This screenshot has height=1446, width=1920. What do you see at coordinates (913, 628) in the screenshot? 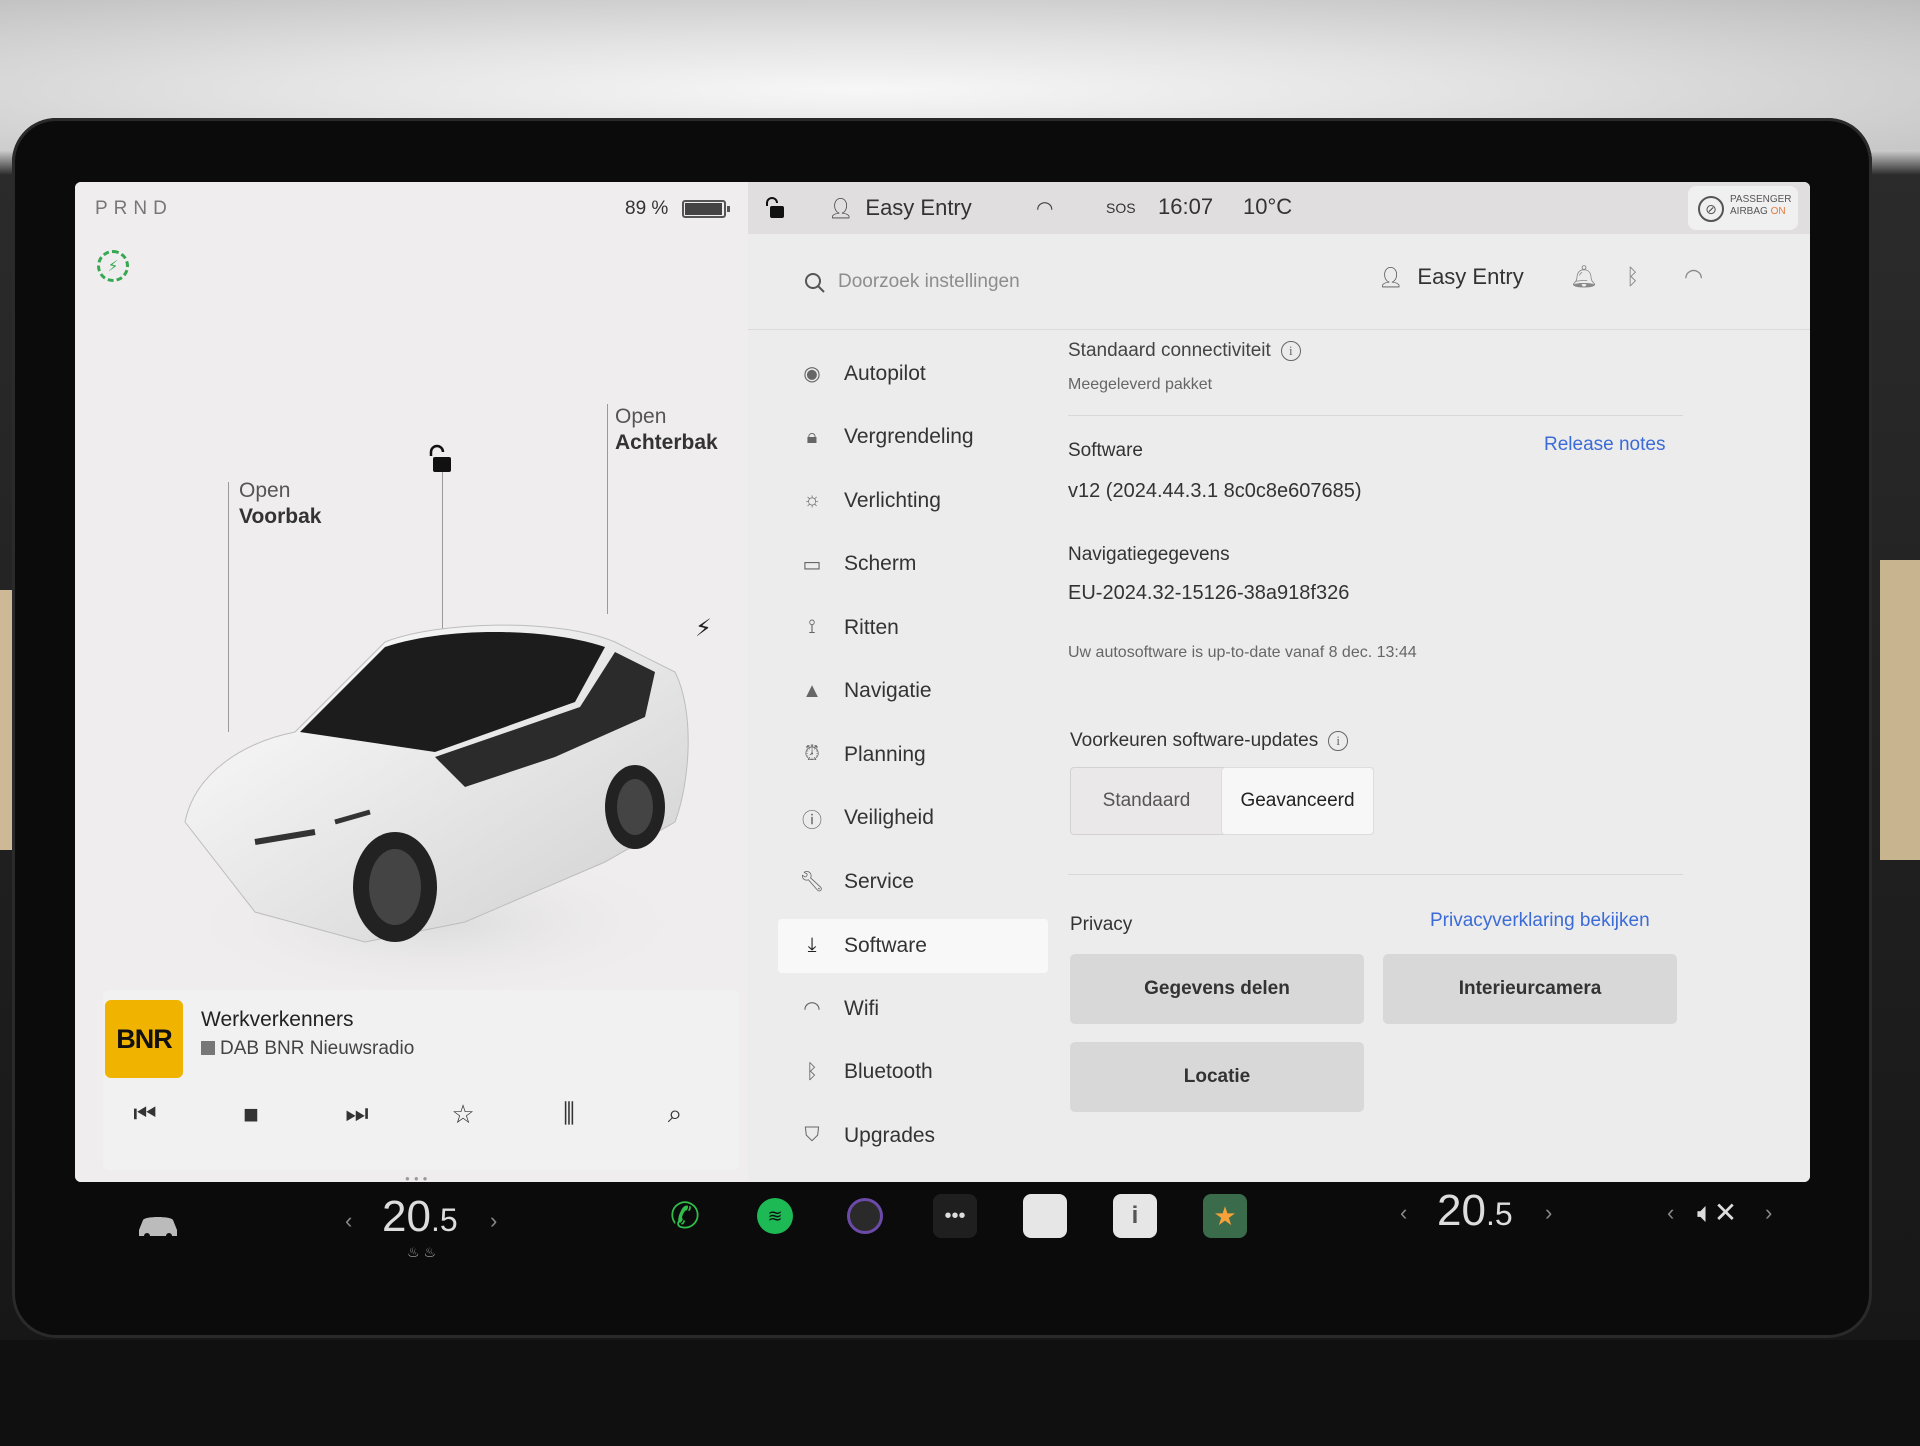
I see `nav-item-ritten: ⟟ Ritten` at bounding box center [913, 628].